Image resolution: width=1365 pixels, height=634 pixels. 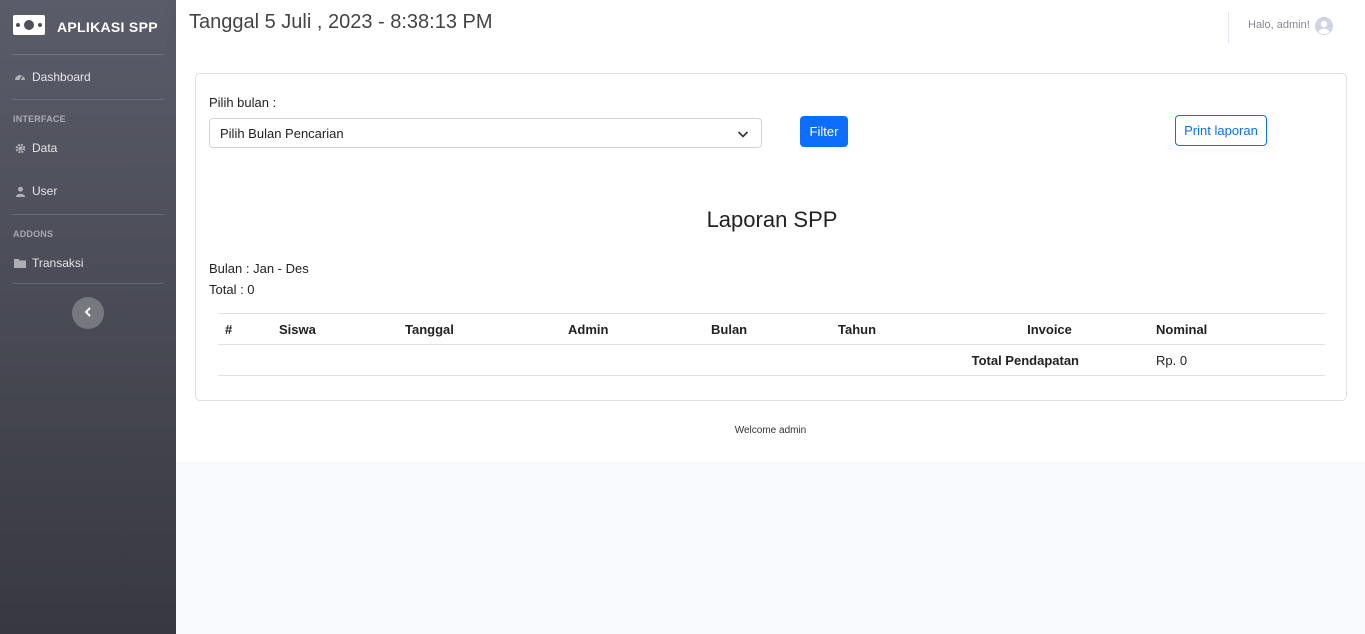 What do you see at coordinates (45, 148) in the screenshot?
I see `sidebar-item-label: Data` at bounding box center [45, 148].